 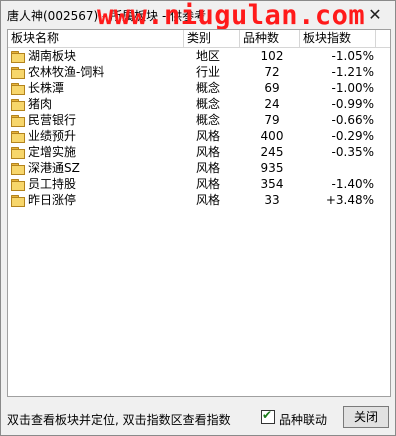 I want to click on stock-count: 245, so click(x=272, y=152).